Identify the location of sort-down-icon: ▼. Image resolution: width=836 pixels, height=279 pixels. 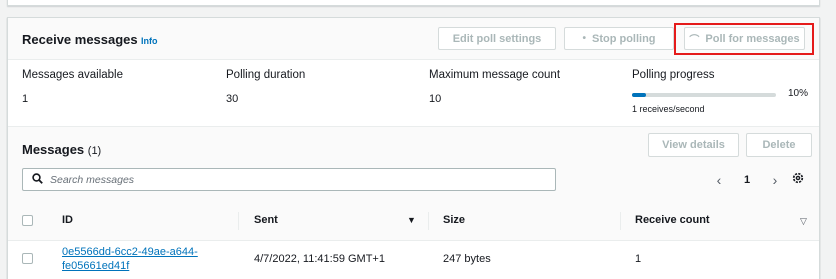
(411, 220).